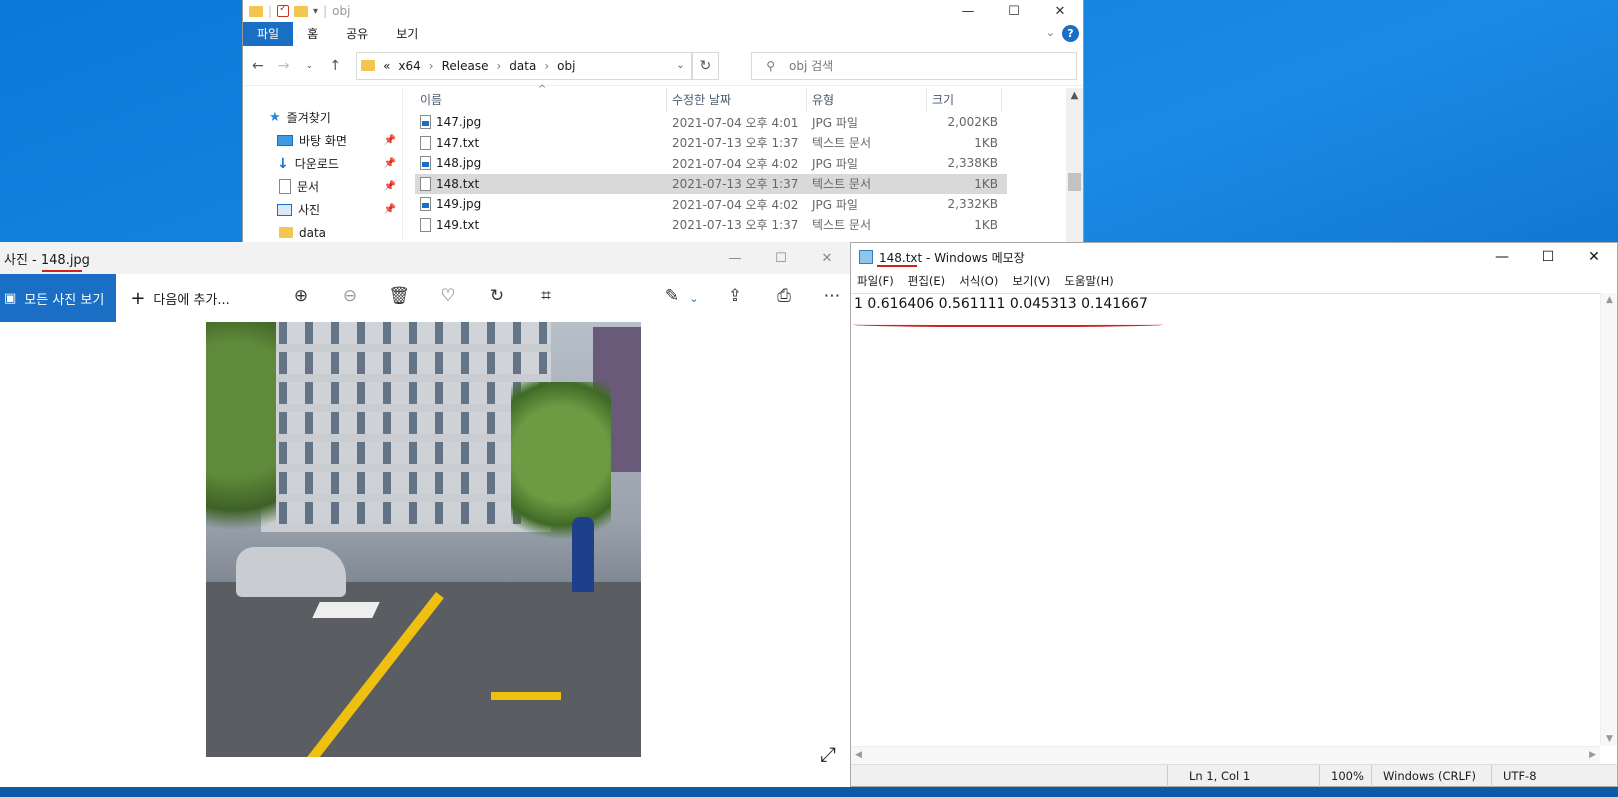 The height and width of the screenshot is (797, 1618). I want to click on file-size: 2,332KB, so click(972, 204).